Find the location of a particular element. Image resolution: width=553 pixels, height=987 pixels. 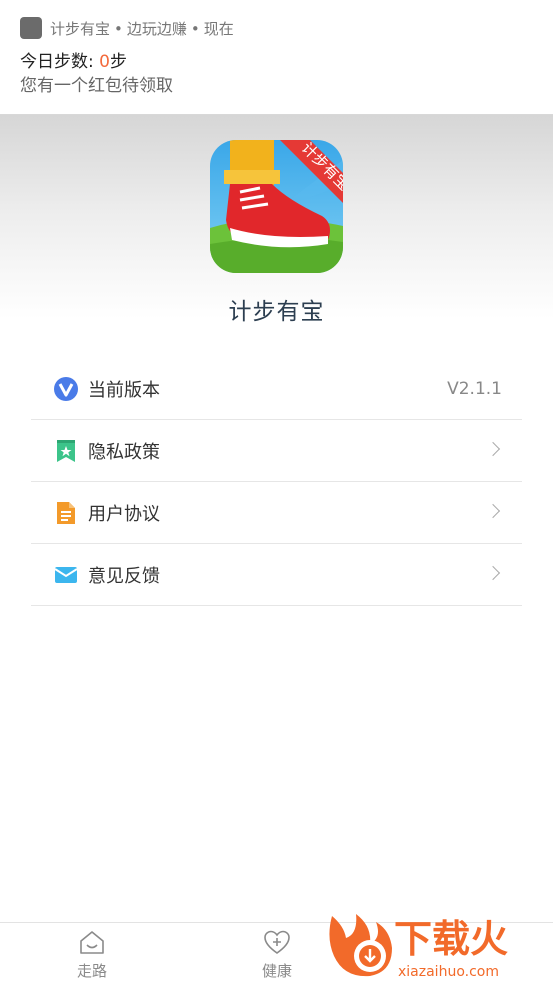

steps-unit: 步 is located at coordinates (118, 62).